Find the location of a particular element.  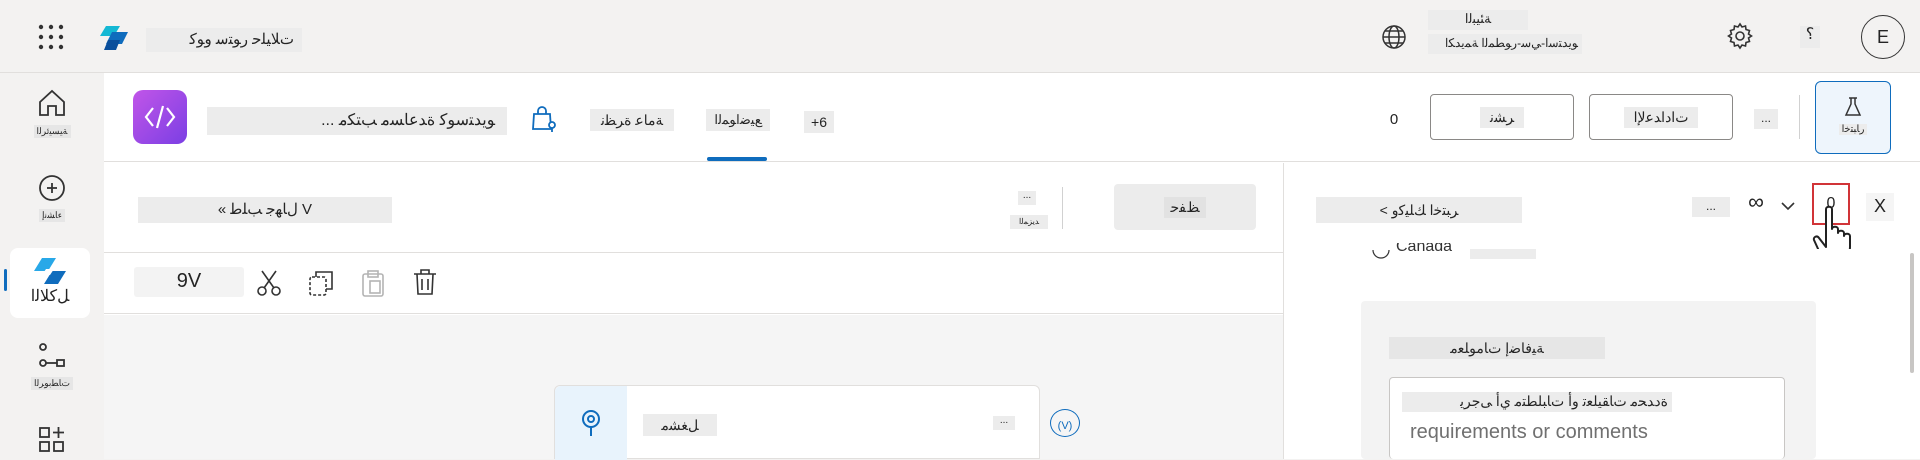

settings-label: ﺕﺍﺩﺍﺪﻋﻹﺍ is located at coordinates (1661, 117).